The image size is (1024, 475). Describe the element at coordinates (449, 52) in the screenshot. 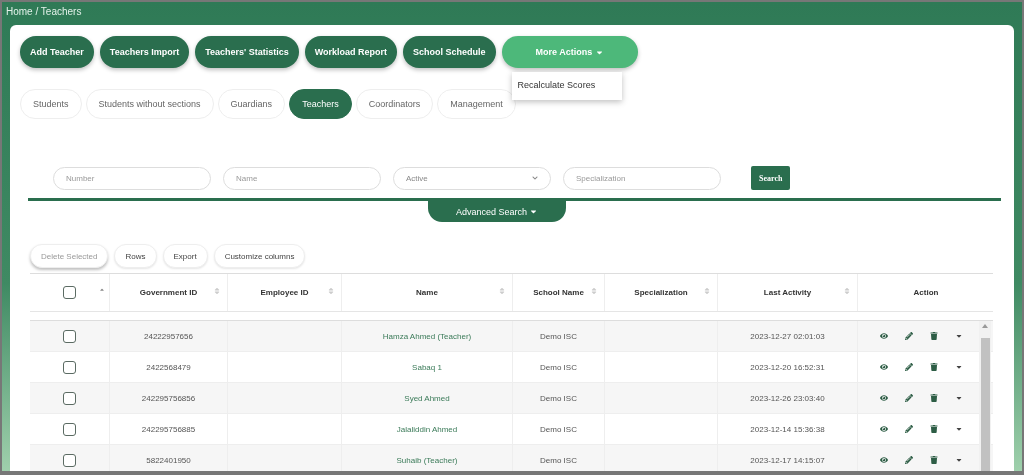

I see `action-button: School Schedule` at that location.